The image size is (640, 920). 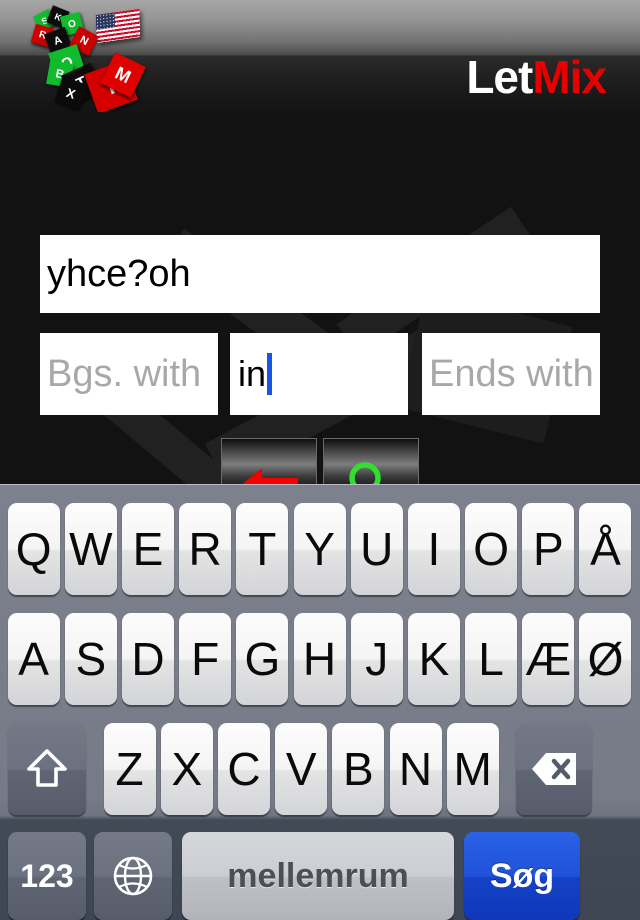 I want to click on word-input: yhce?oh, so click(x=320, y=274).